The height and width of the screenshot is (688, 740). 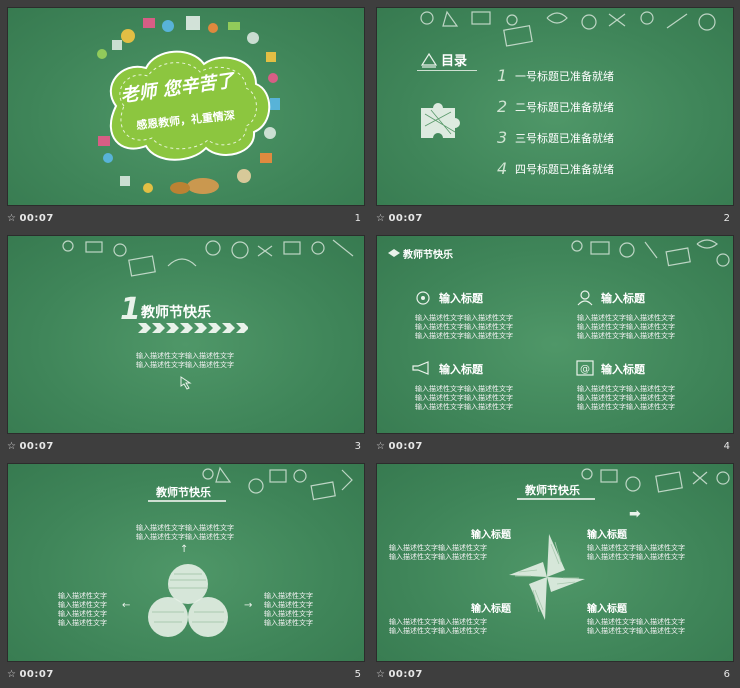 What do you see at coordinates (36, 218) in the screenshot?
I see `slide-1-time: 00:07` at bounding box center [36, 218].